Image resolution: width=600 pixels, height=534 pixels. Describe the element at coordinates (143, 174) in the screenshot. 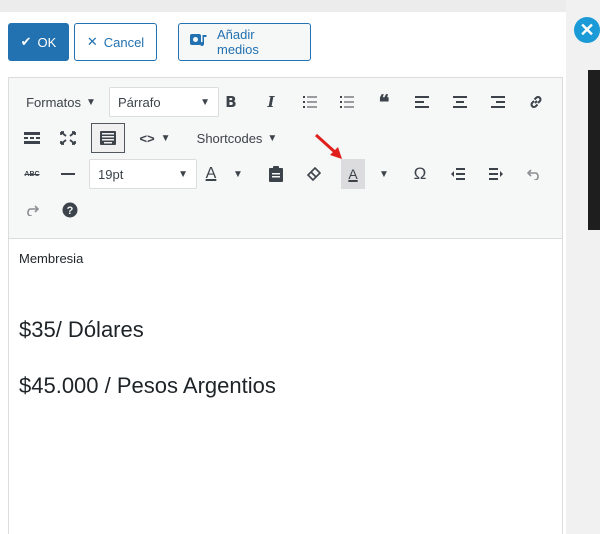

I see `font-size-select: 19pt ▼` at that location.